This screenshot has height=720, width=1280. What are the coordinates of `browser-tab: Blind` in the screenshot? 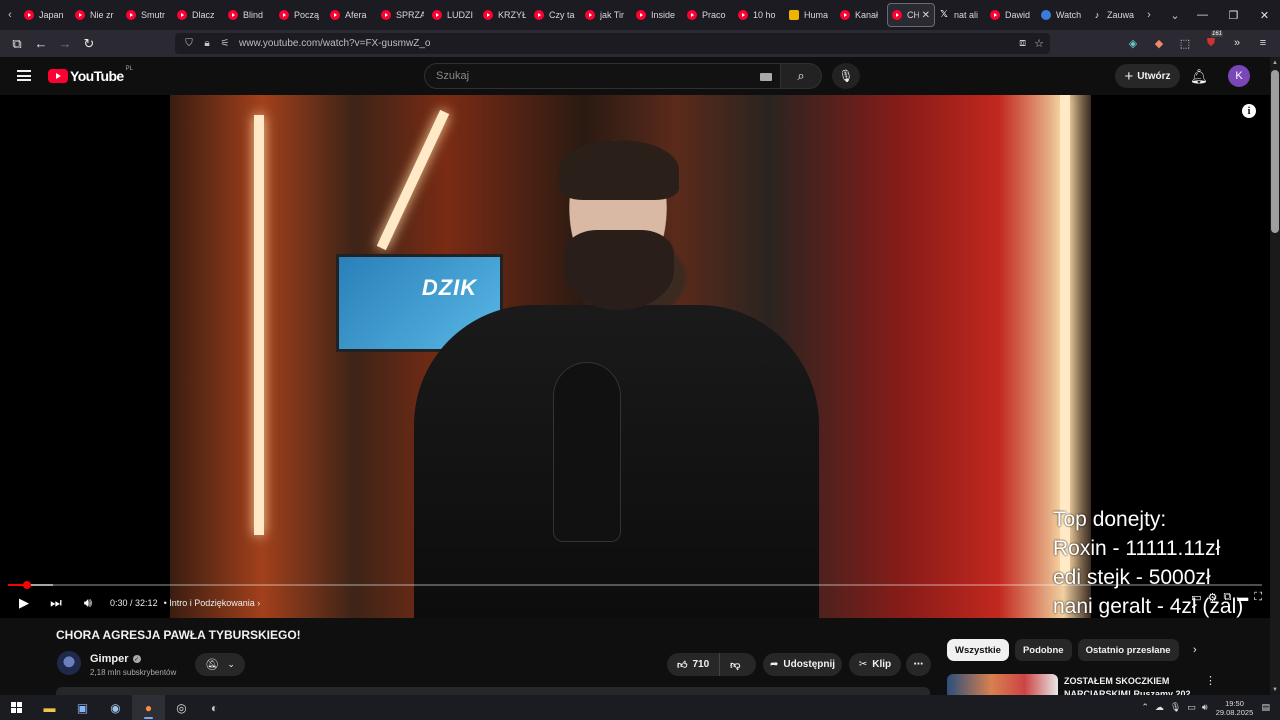 It's located at (249, 15).